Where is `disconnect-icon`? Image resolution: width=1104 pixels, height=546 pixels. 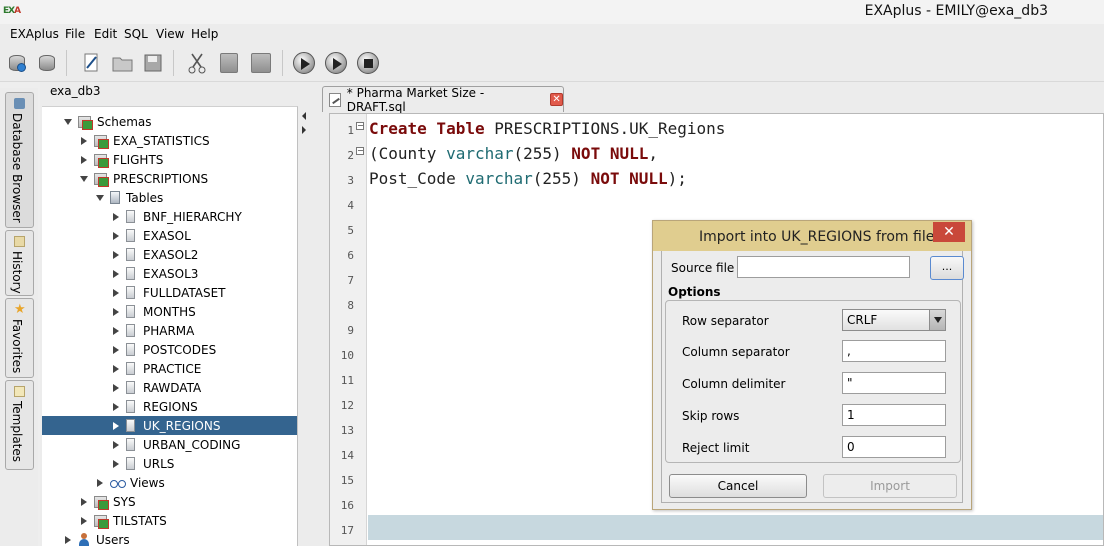
disconnect-icon is located at coordinates (47, 63).